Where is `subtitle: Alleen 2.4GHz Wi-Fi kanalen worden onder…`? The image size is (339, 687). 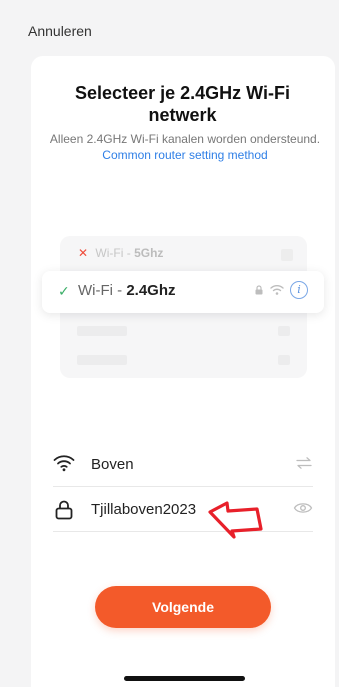 subtitle: Alleen 2.4GHz Wi-Fi kanalen worden onder… is located at coordinates (185, 147).